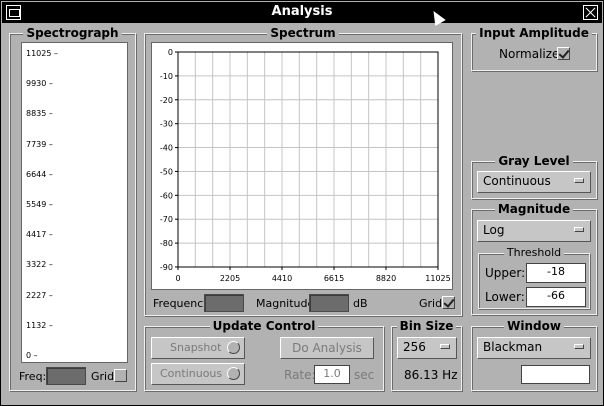 The width and height of the screenshot is (604, 406). I want to click on spectrum-grid-checkbox, so click(448, 302).